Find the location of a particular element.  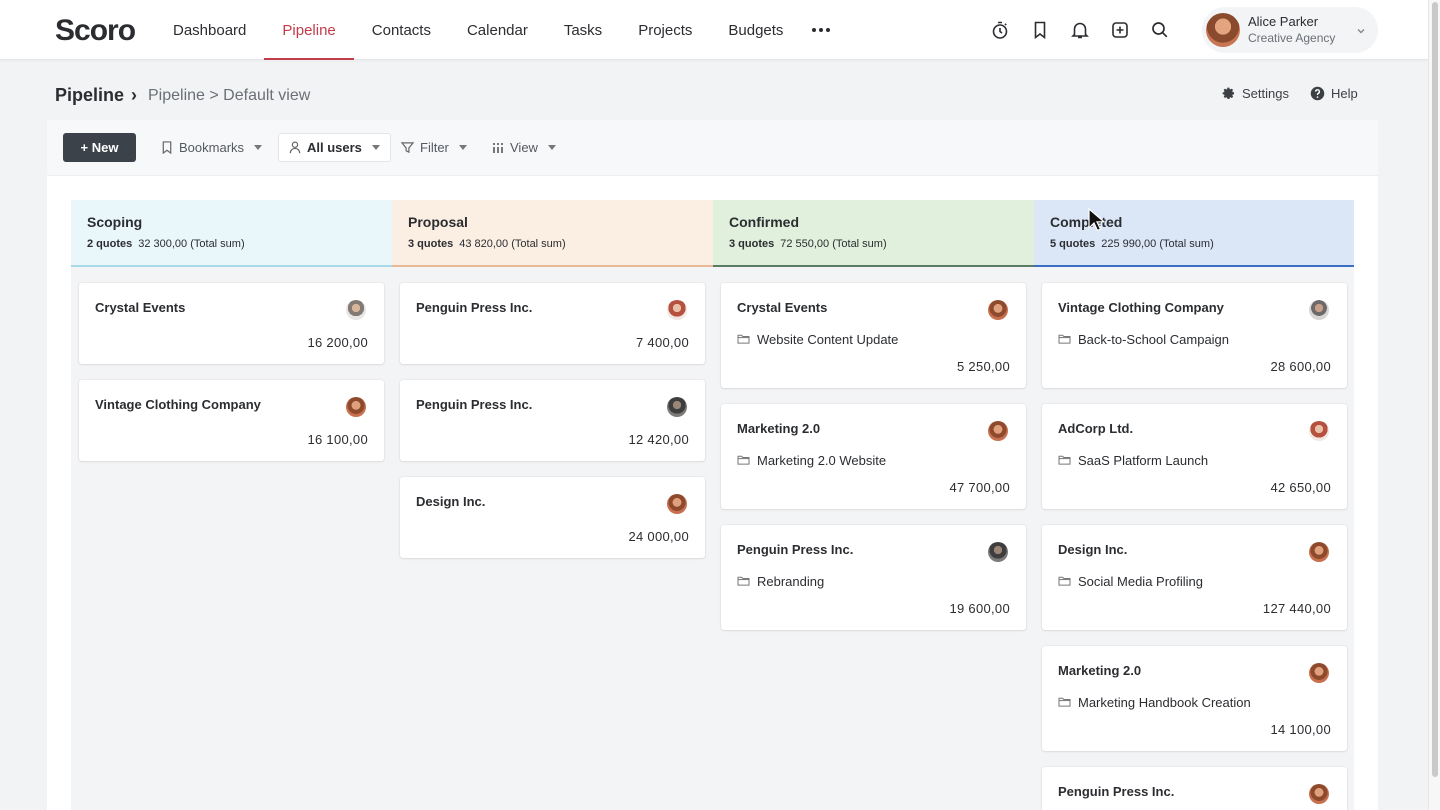

user-icon is located at coordinates (295, 147).